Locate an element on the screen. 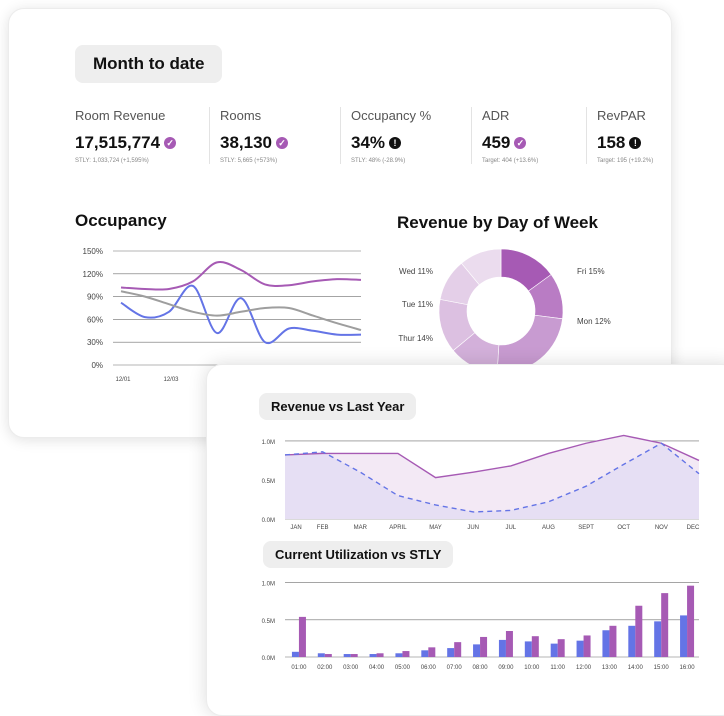  x-tick-label: 12/01 is located at coordinates (123, 380).